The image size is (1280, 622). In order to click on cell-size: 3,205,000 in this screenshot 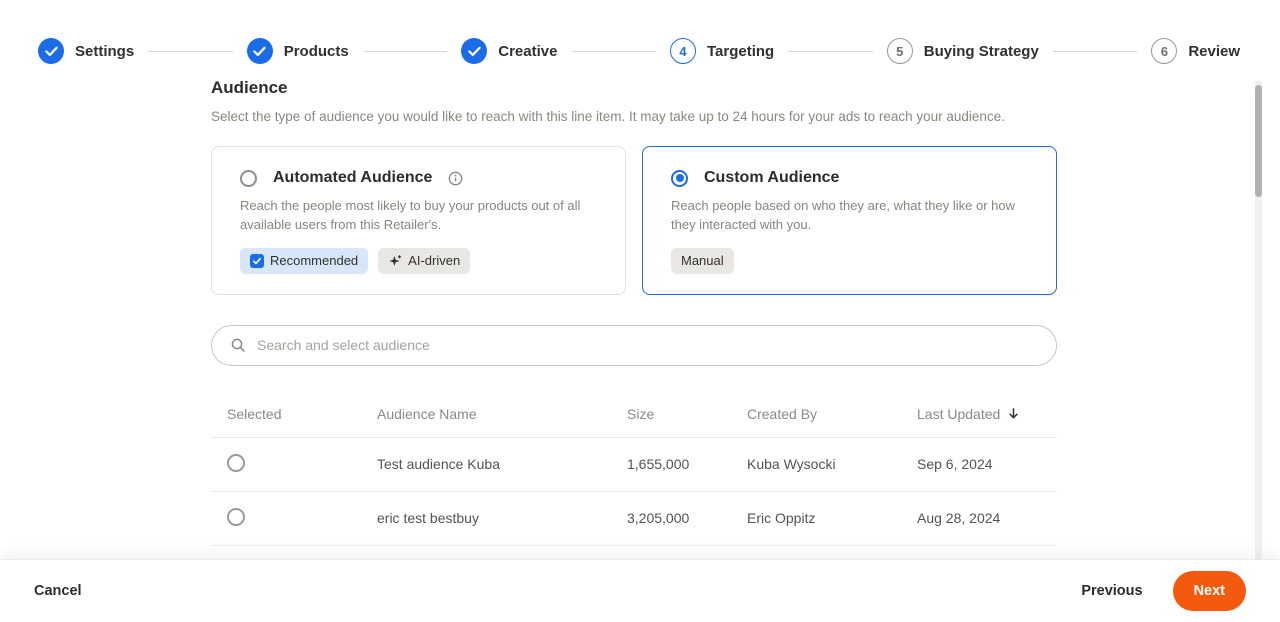, I will do `click(658, 518)`.